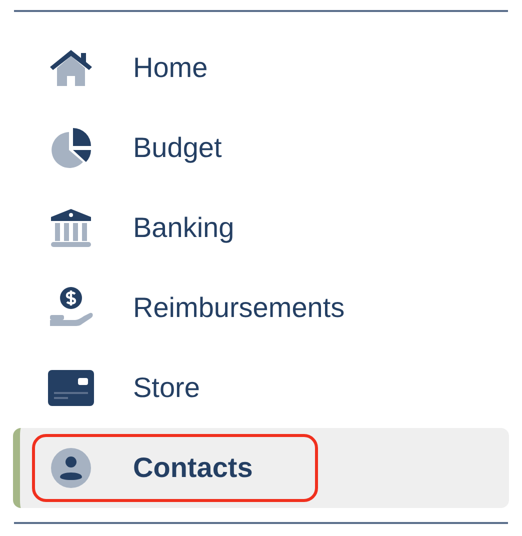 Image resolution: width=522 pixels, height=536 pixels. Describe the element at coordinates (166, 388) in the screenshot. I see `nav-label: Store` at that location.